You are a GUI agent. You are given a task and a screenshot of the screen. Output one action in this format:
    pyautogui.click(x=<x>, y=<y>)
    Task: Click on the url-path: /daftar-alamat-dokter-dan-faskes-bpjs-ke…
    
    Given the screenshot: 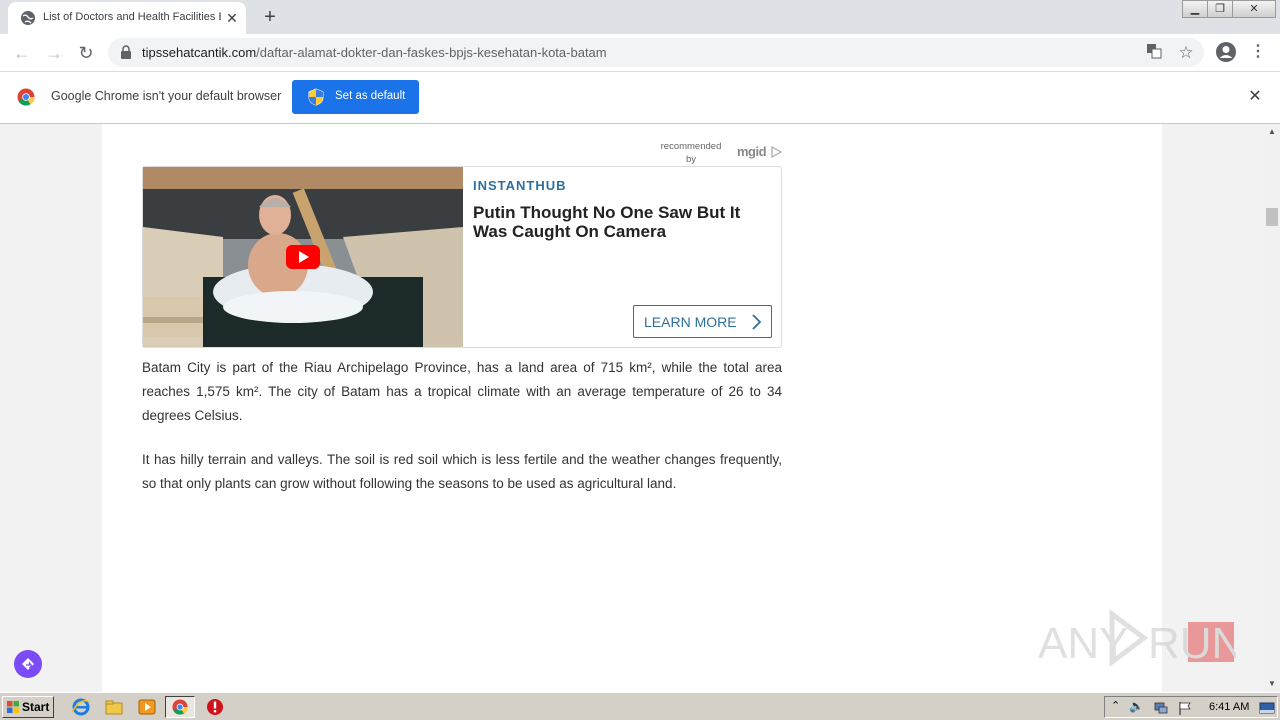 What is the action you would take?
    pyautogui.click(x=431, y=52)
    